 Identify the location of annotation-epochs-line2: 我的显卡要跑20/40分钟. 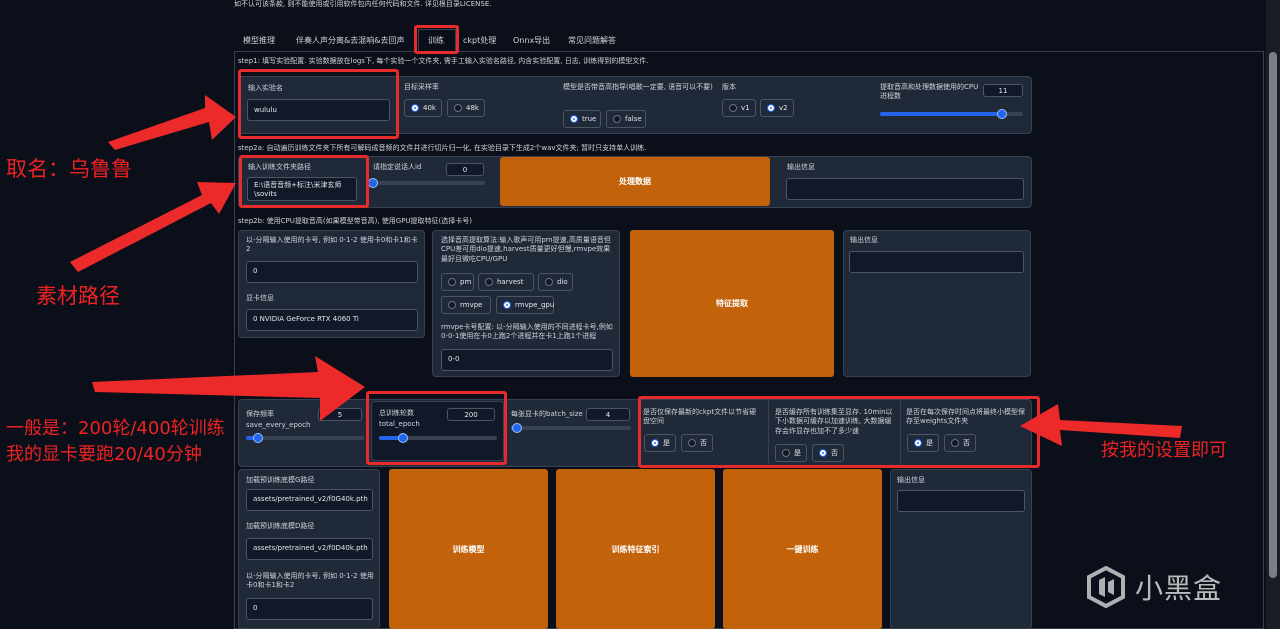
(104, 454).